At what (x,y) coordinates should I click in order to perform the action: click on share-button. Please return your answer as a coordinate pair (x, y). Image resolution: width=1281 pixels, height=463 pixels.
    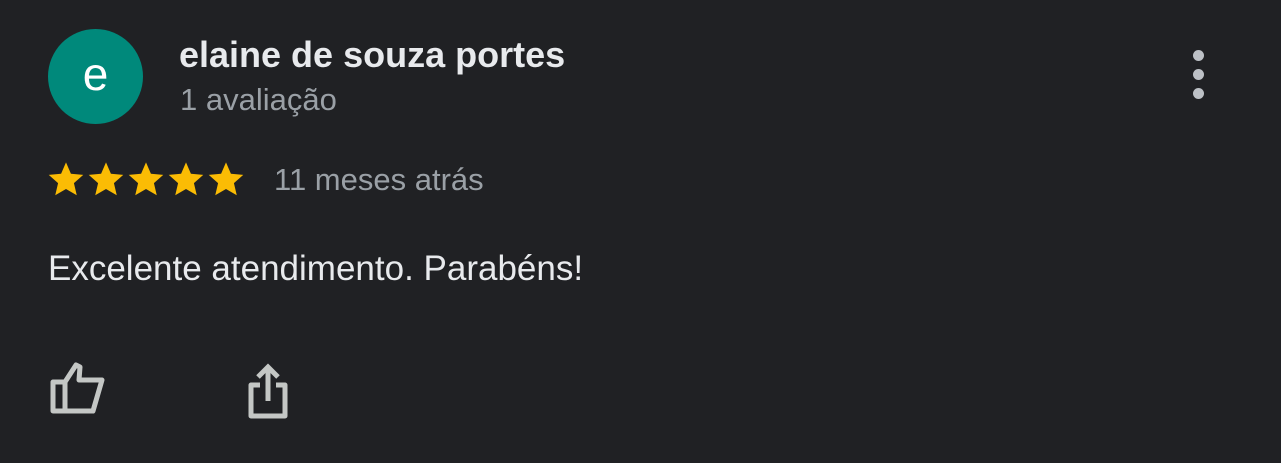
    Looking at the image, I should click on (268, 394).